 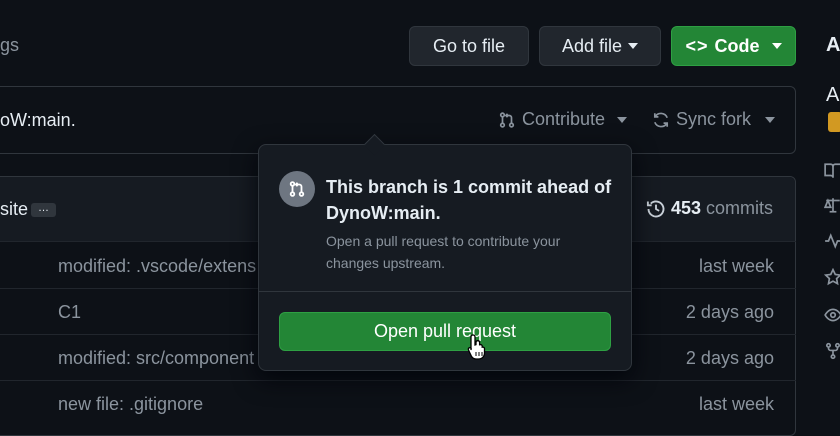 I want to click on file-commit-message: modified: .vscode/extens, so click(x=157, y=266).